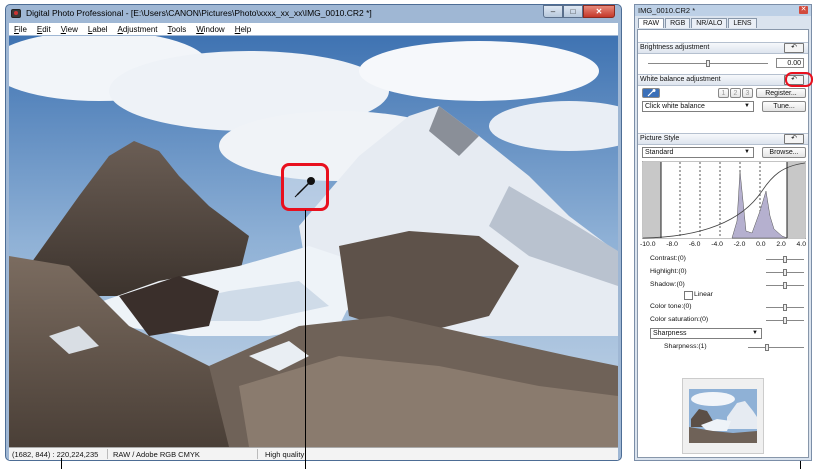  What do you see at coordinates (138, 29) in the screenshot?
I see `menu-adjustment: Adjustment` at bounding box center [138, 29].